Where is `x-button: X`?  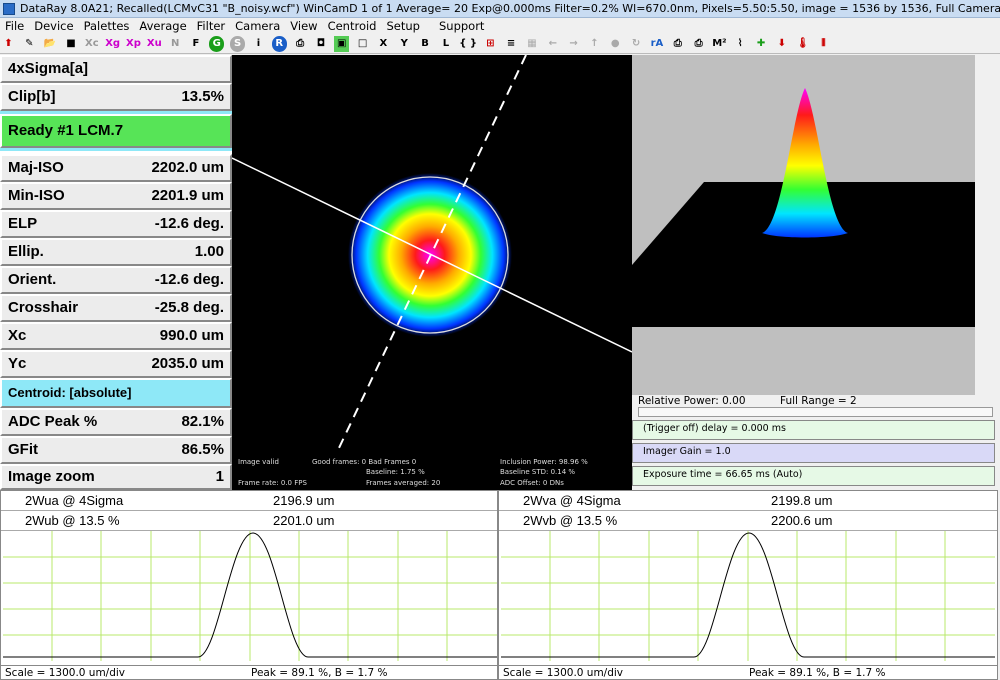
x-button: X is located at coordinates (383, 44).